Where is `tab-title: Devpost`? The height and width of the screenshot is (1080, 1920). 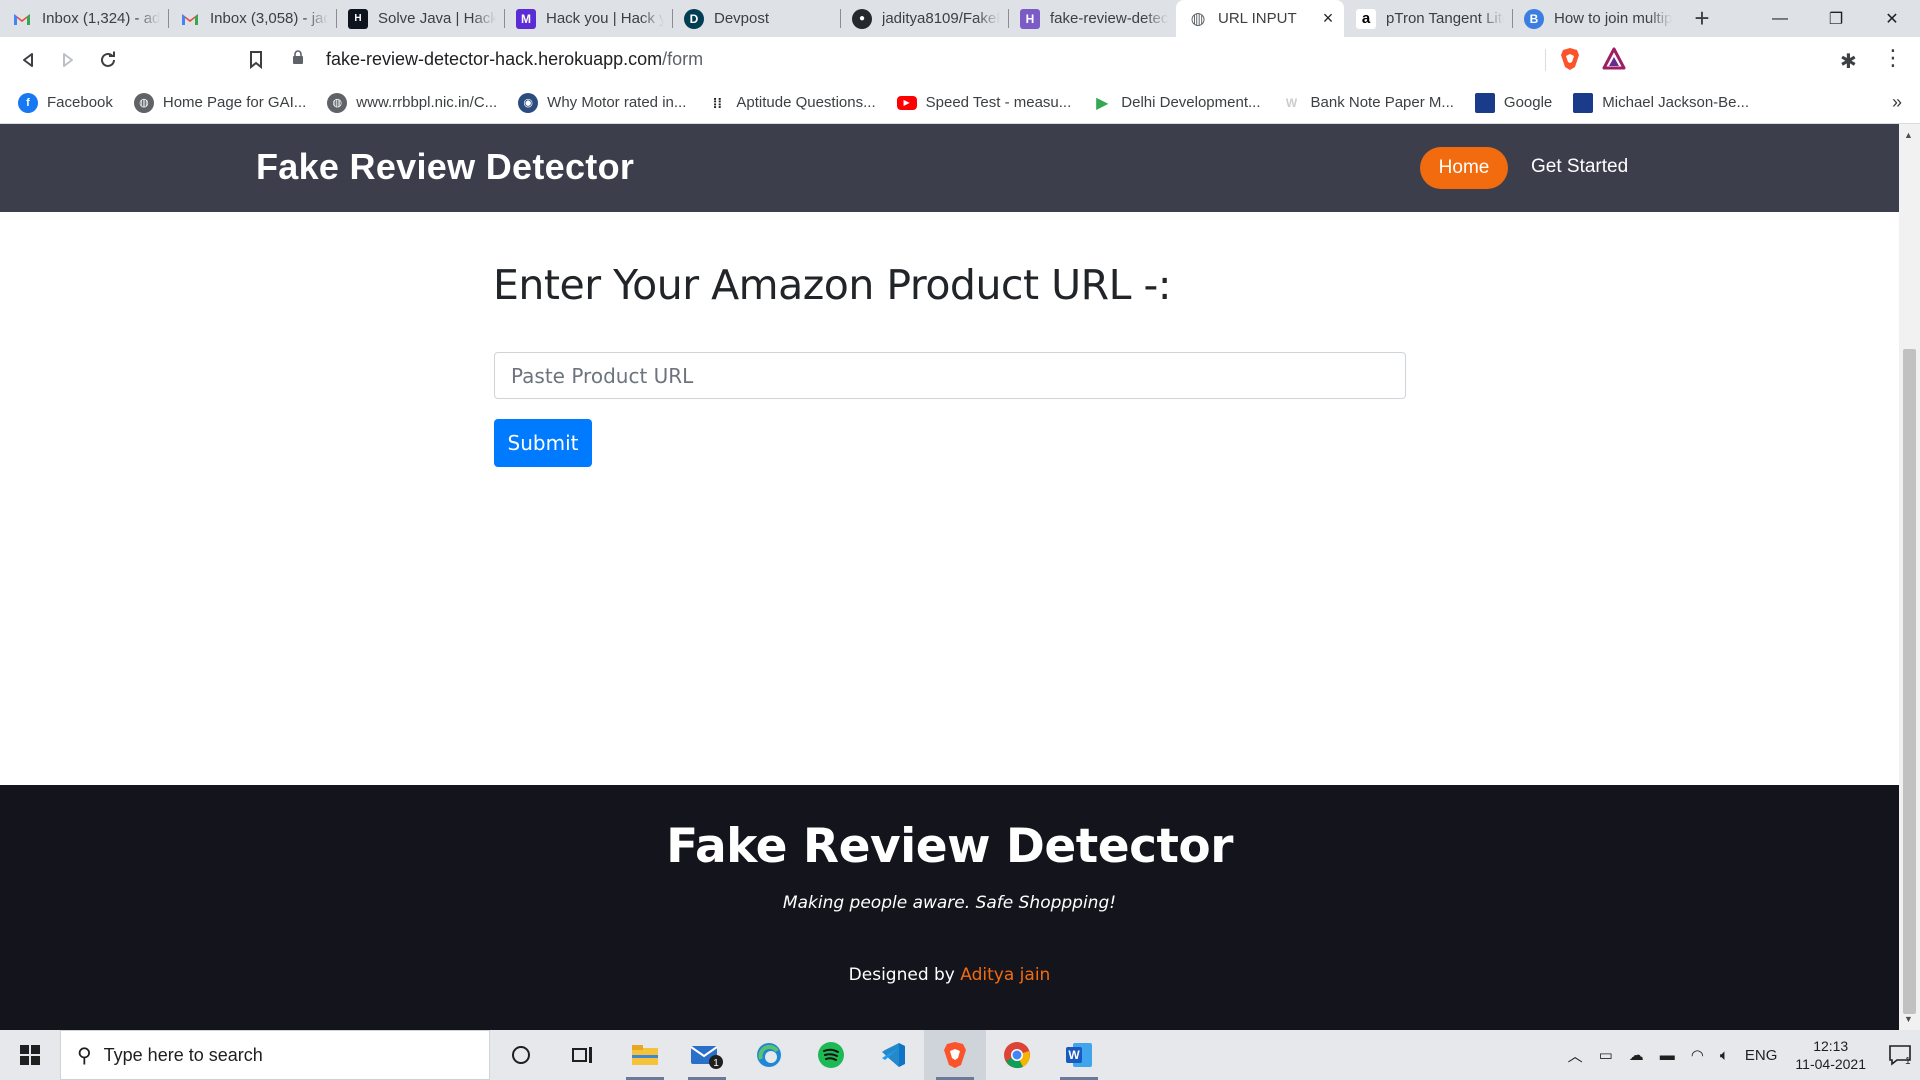 tab-title: Devpost is located at coordinates (742, 18).